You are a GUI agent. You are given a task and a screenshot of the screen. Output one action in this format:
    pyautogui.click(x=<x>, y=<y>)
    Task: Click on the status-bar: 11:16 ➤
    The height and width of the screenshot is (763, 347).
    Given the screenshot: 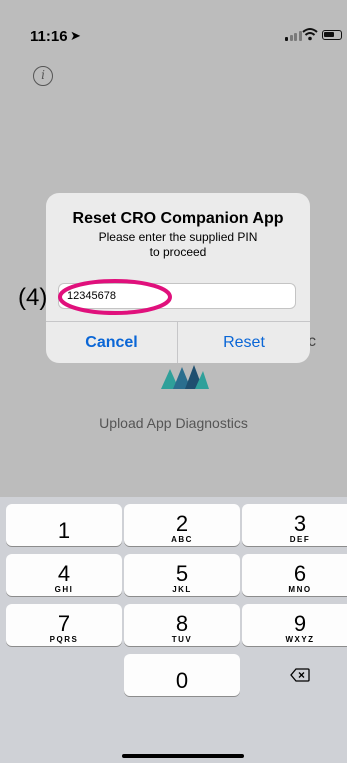 What is the action you would take?
    pyautogui.click(x=173, y=30)
    